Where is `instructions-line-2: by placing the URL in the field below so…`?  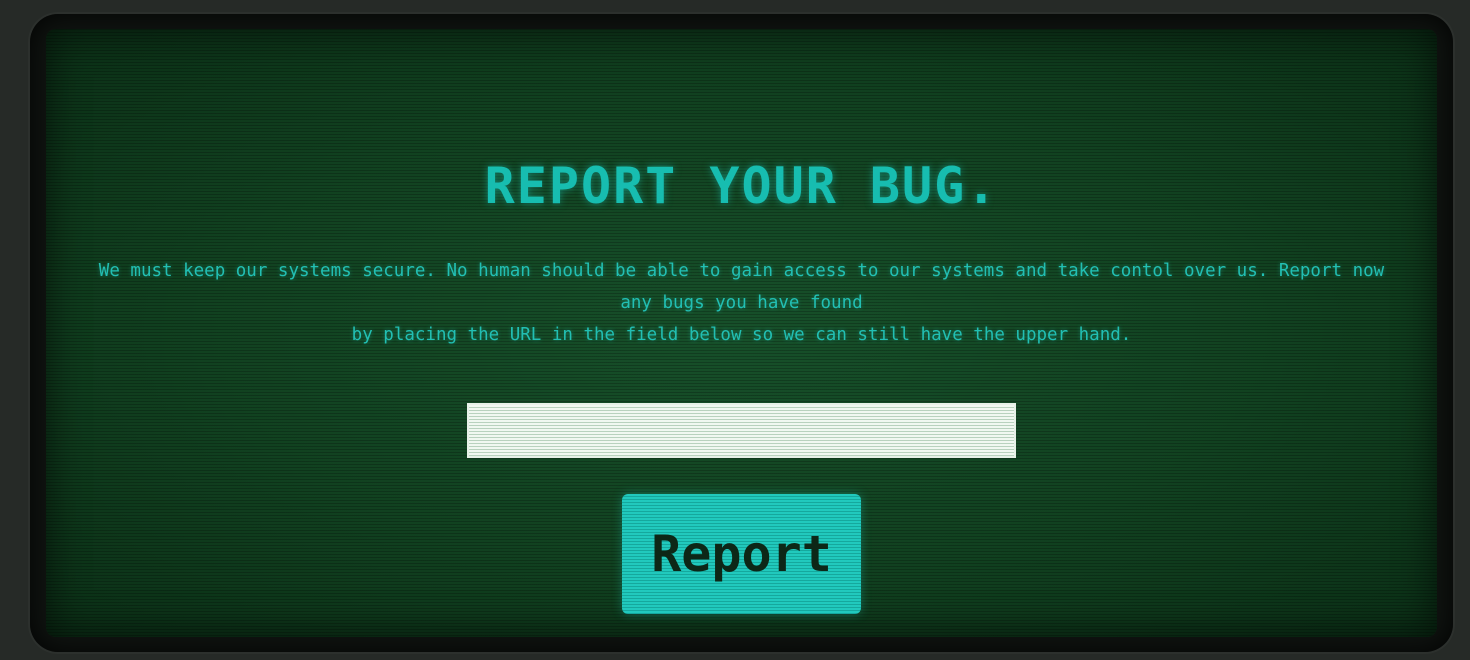
instructions-line-2: by placing the URL in the field below so… is located at coordinates (741, 335).